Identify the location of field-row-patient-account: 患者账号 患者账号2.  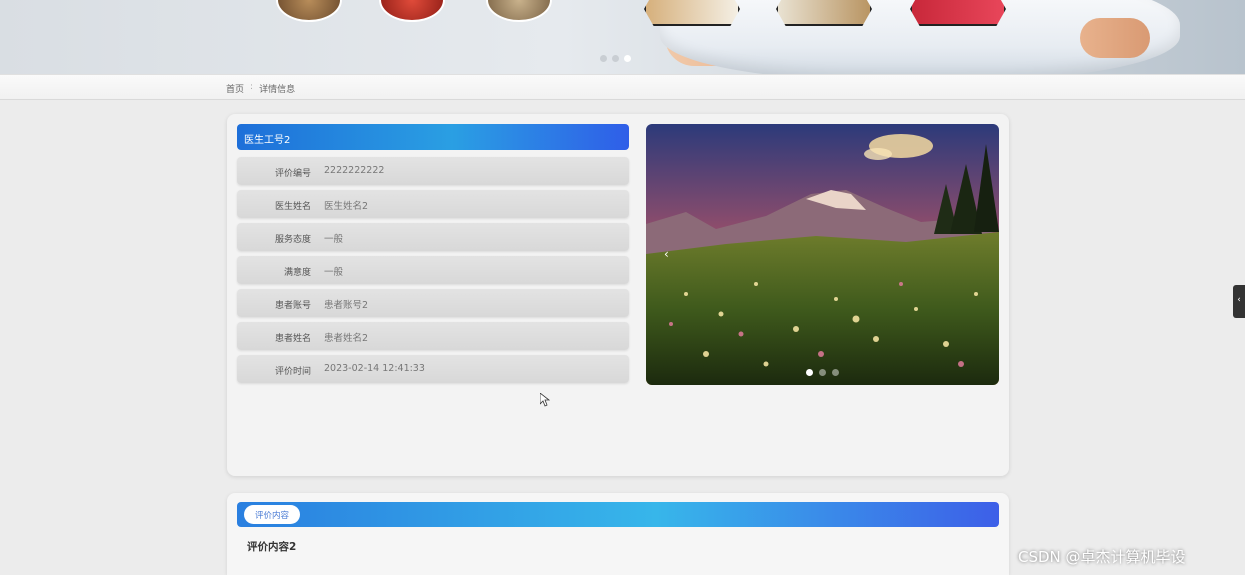
(433, 303).